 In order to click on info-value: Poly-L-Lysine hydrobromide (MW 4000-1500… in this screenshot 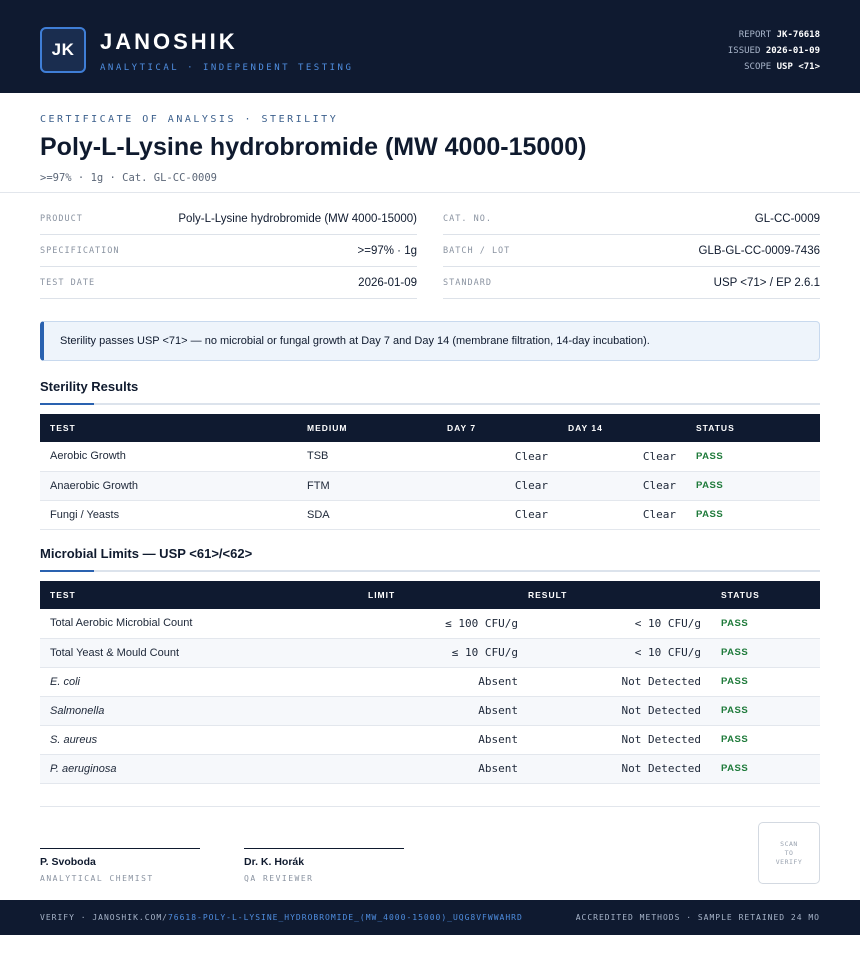, I will do `click(297, 219)`.